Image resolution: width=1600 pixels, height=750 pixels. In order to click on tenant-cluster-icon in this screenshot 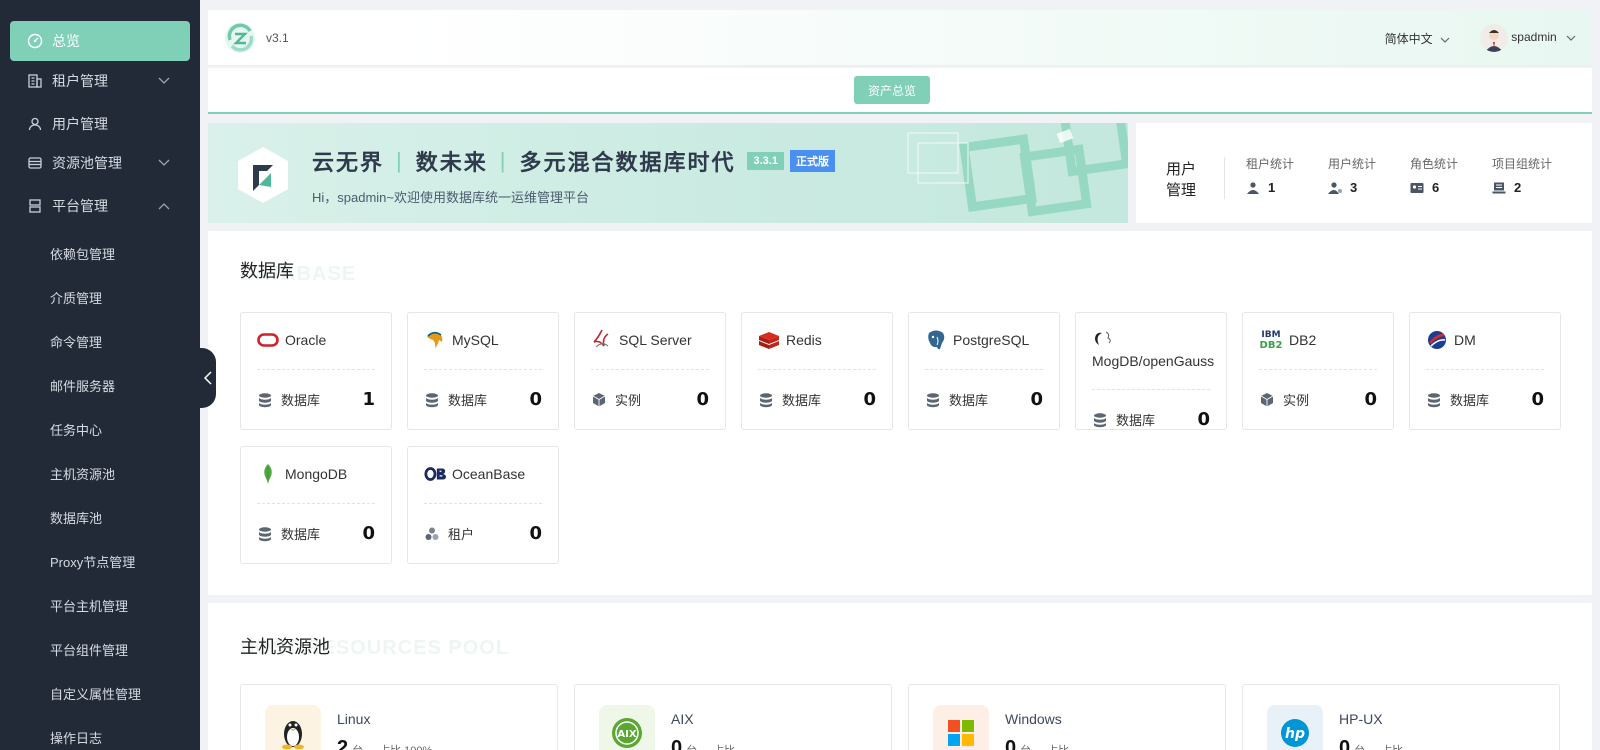, I will do `click(432, 533)`.